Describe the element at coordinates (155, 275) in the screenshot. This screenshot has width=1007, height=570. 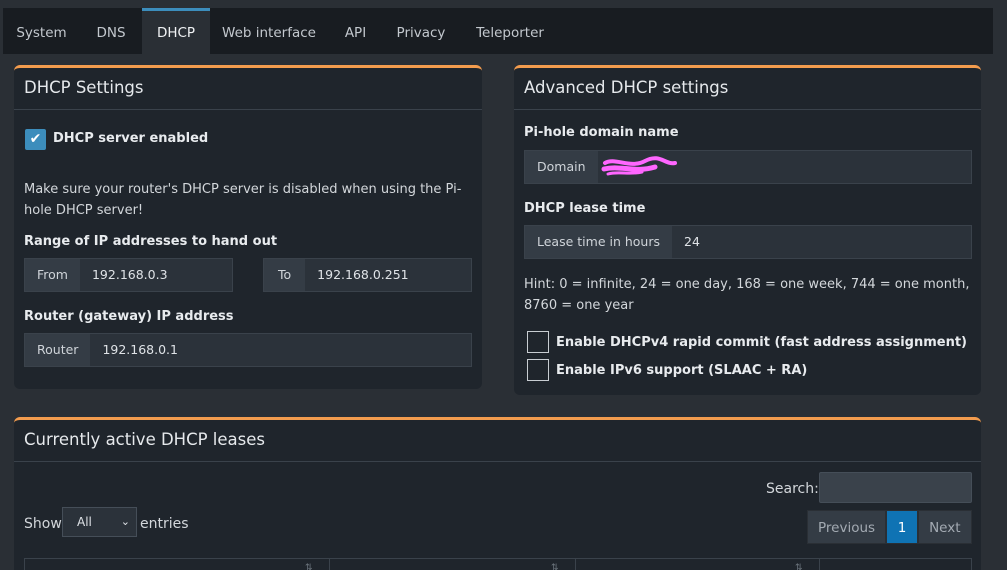
I see `range-from-input: 192.168.0.3` at that location.